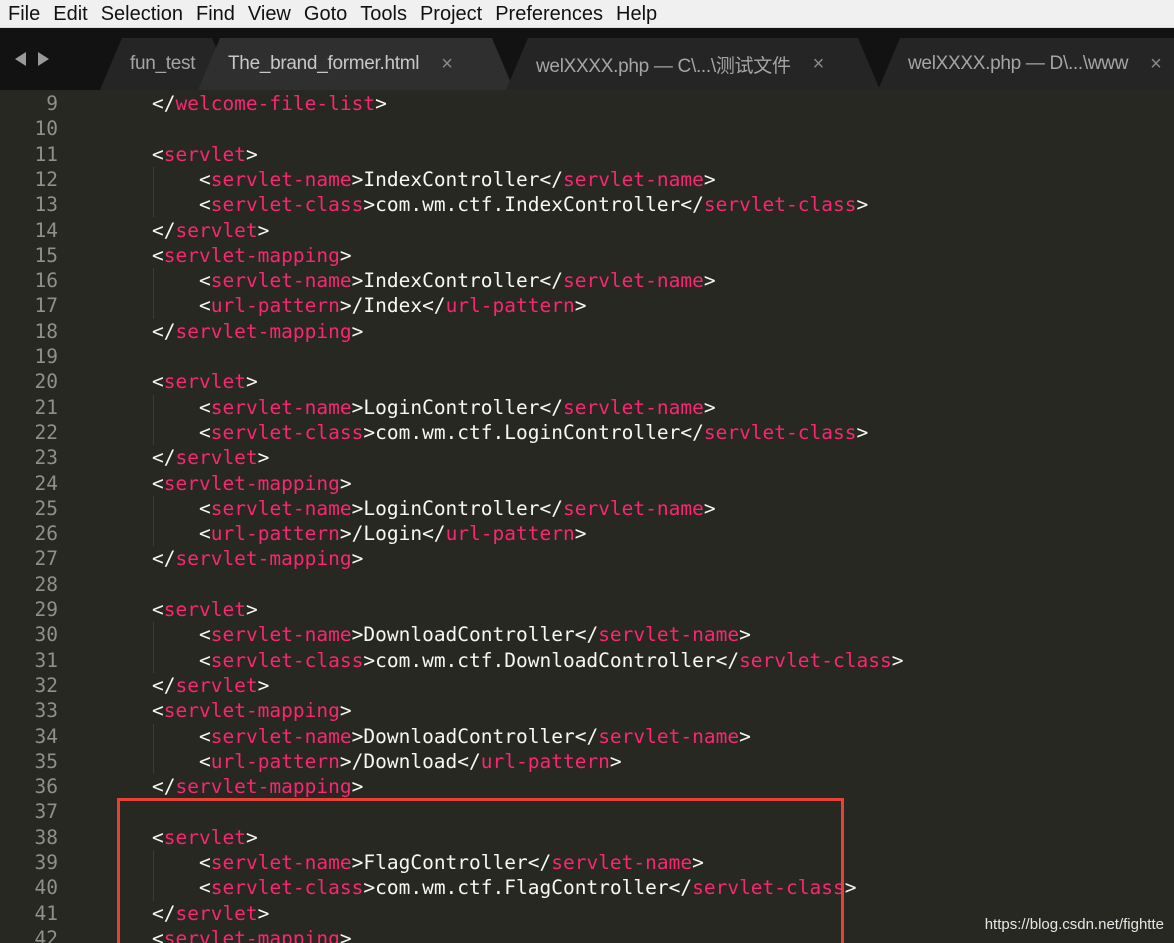 Image resolution: width=1174 pixels, height=943 pixels. Describe the element at coordinates (46, 230) in the screenshot. I see `line-number: 14` at that location.